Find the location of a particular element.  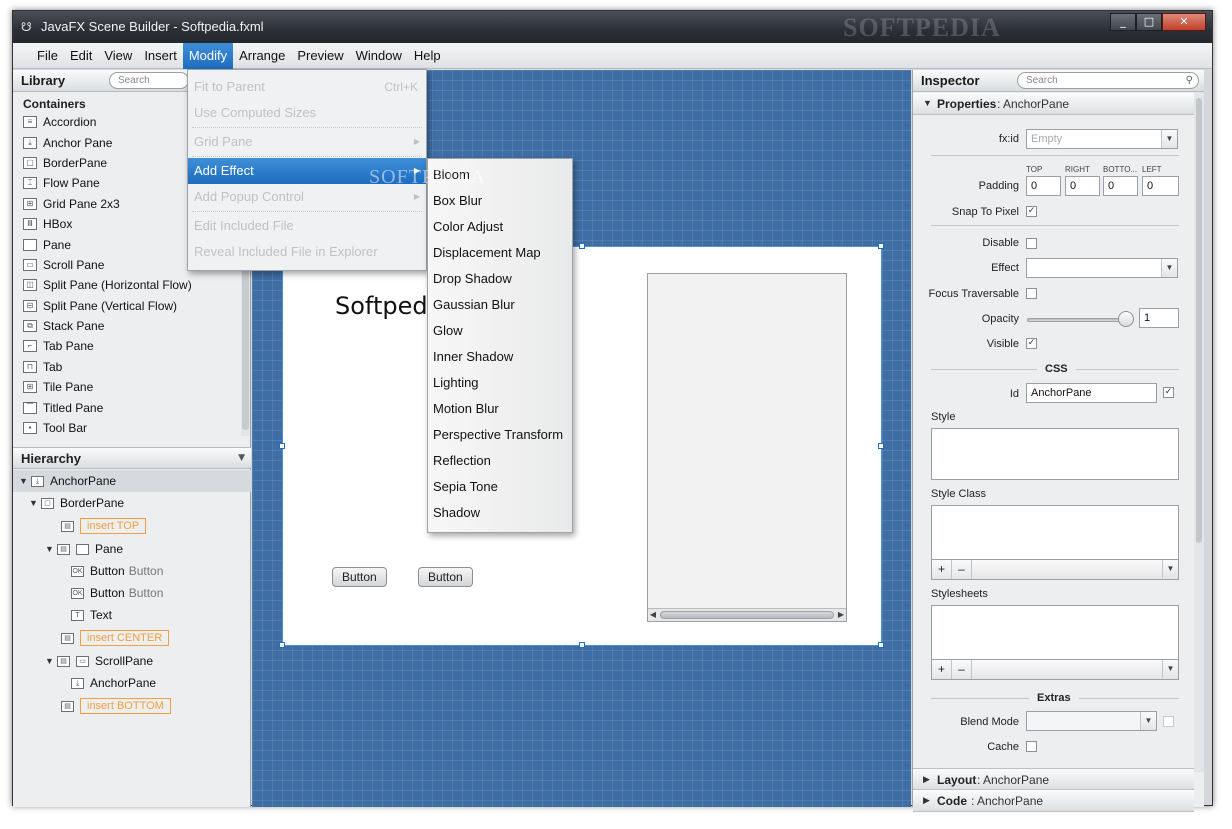

menu-item-edit-included-file: Edit Included File is located at coordinates (307, 226).